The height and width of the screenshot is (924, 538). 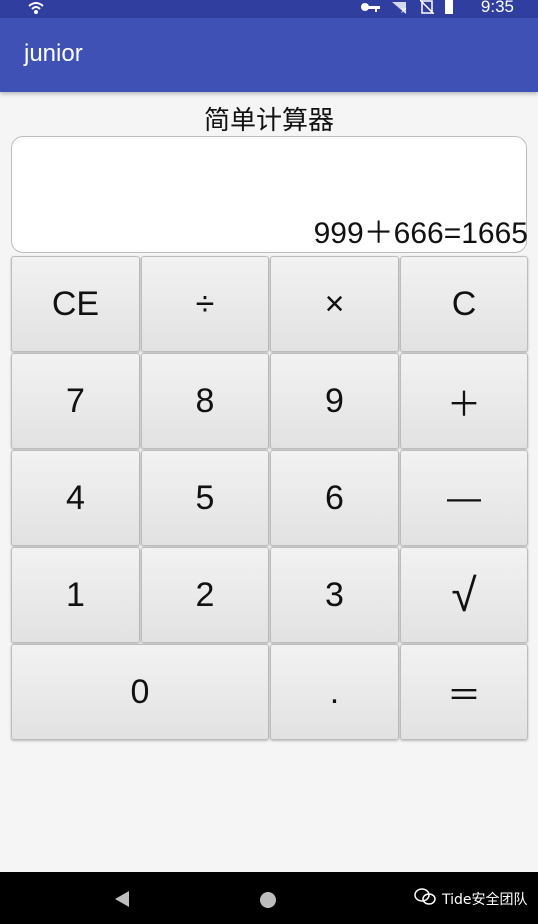 I want to click on plus-button: ＋, so click(x=464, y=401).